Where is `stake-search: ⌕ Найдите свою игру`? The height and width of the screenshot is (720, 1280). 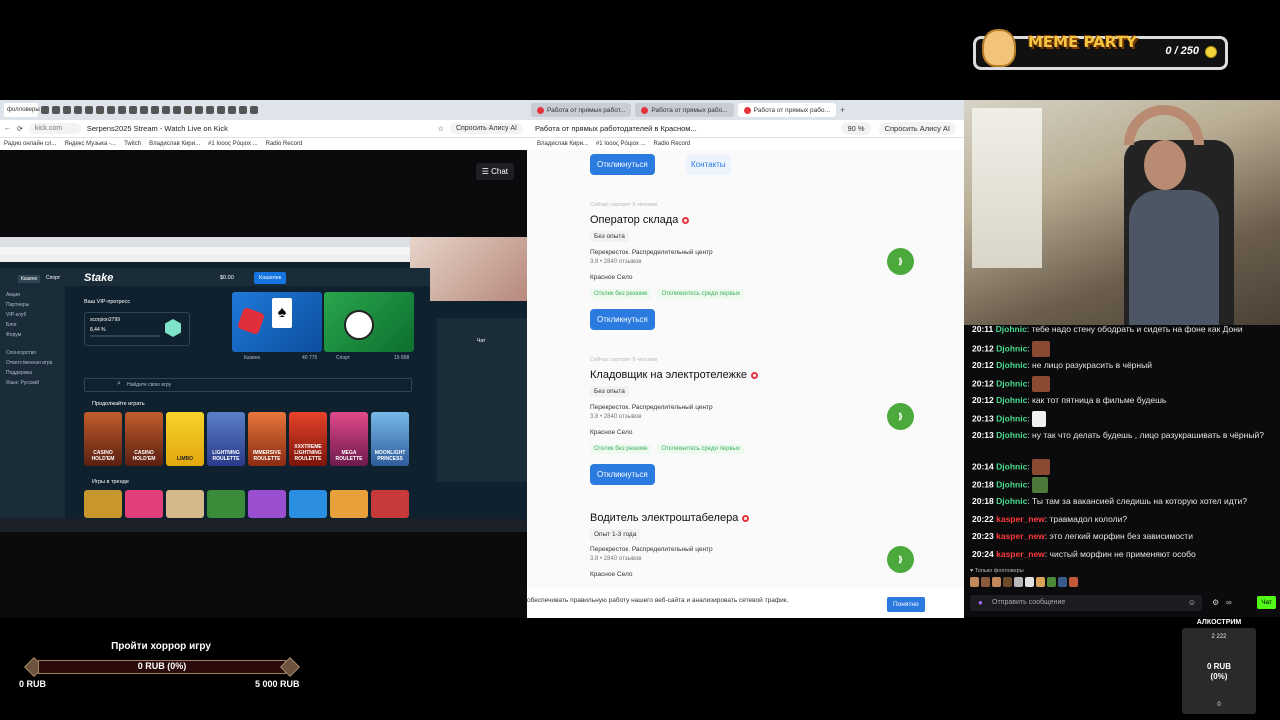
stake-search: ⌕ Найдите свою игру is located at coordinates (248, 385).